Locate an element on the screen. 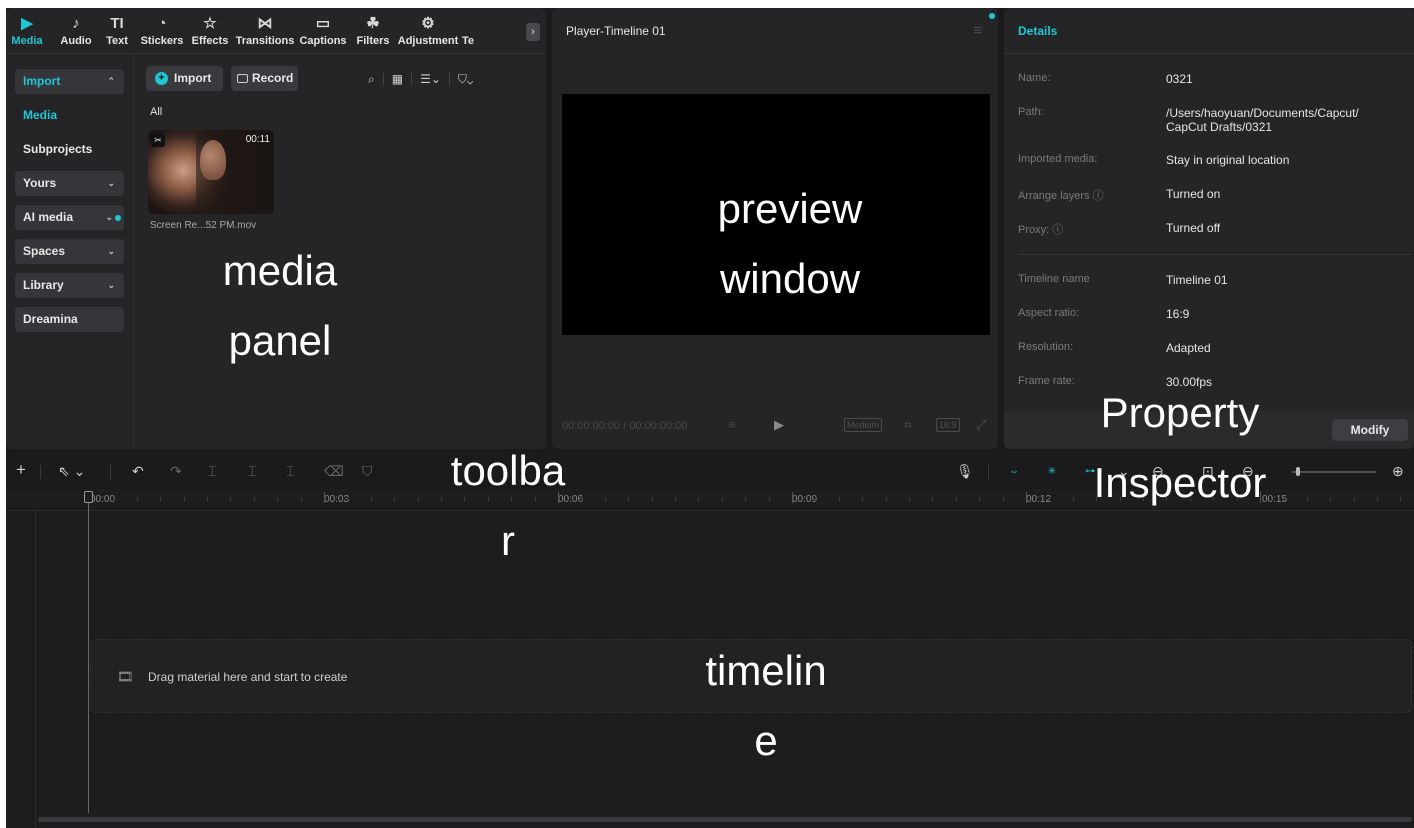 The width and height of the screenshot is (1414, 828). tab-adjustment: ⚙ Adjustment is located at coordinates (428, 30).